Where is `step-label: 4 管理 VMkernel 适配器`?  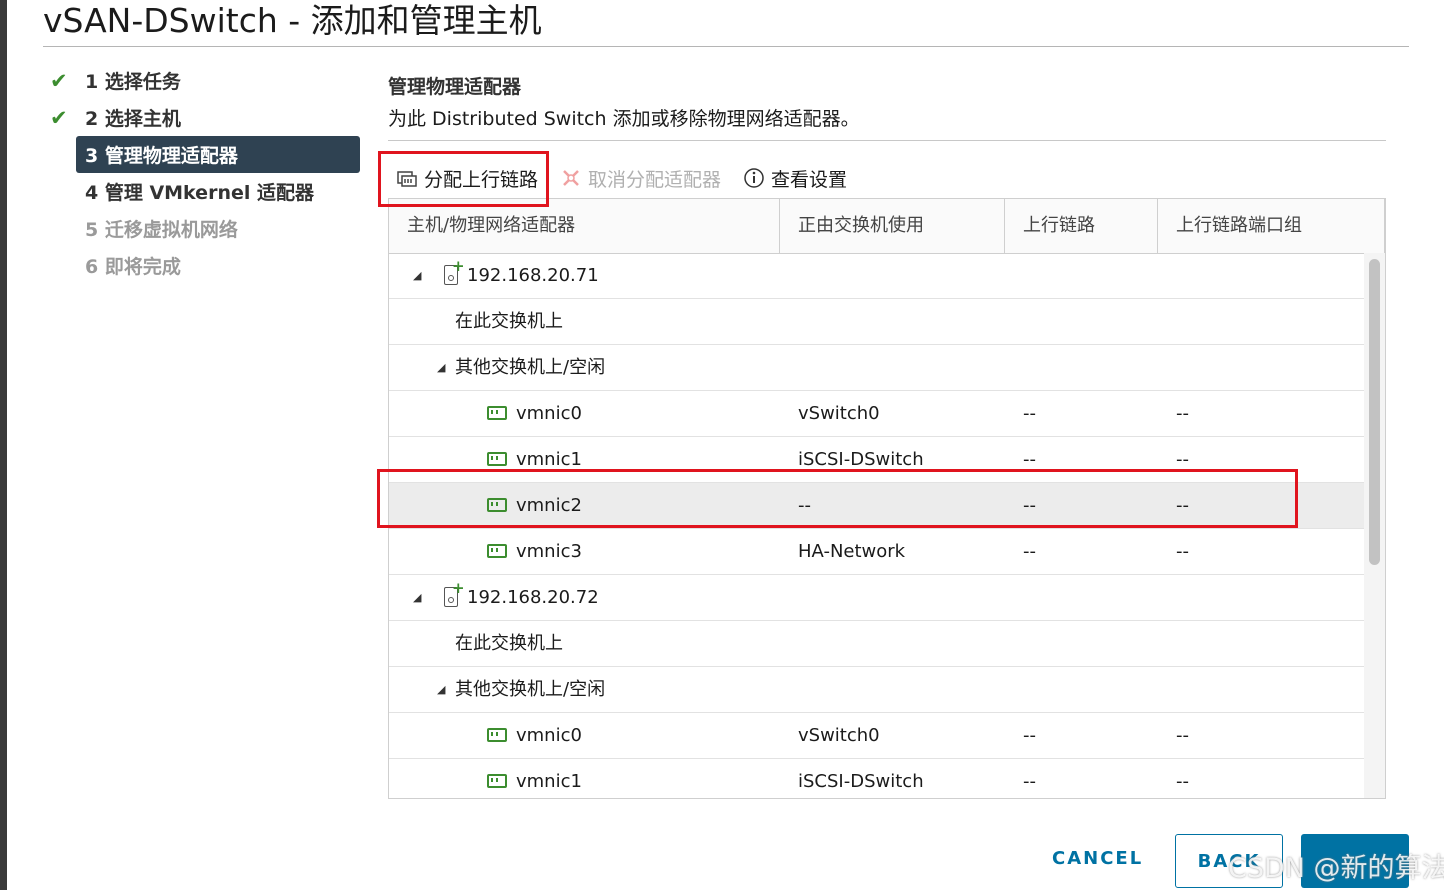
step-label: 4 管理 VMkernel 适配器 is located at coordinates (199, 193).